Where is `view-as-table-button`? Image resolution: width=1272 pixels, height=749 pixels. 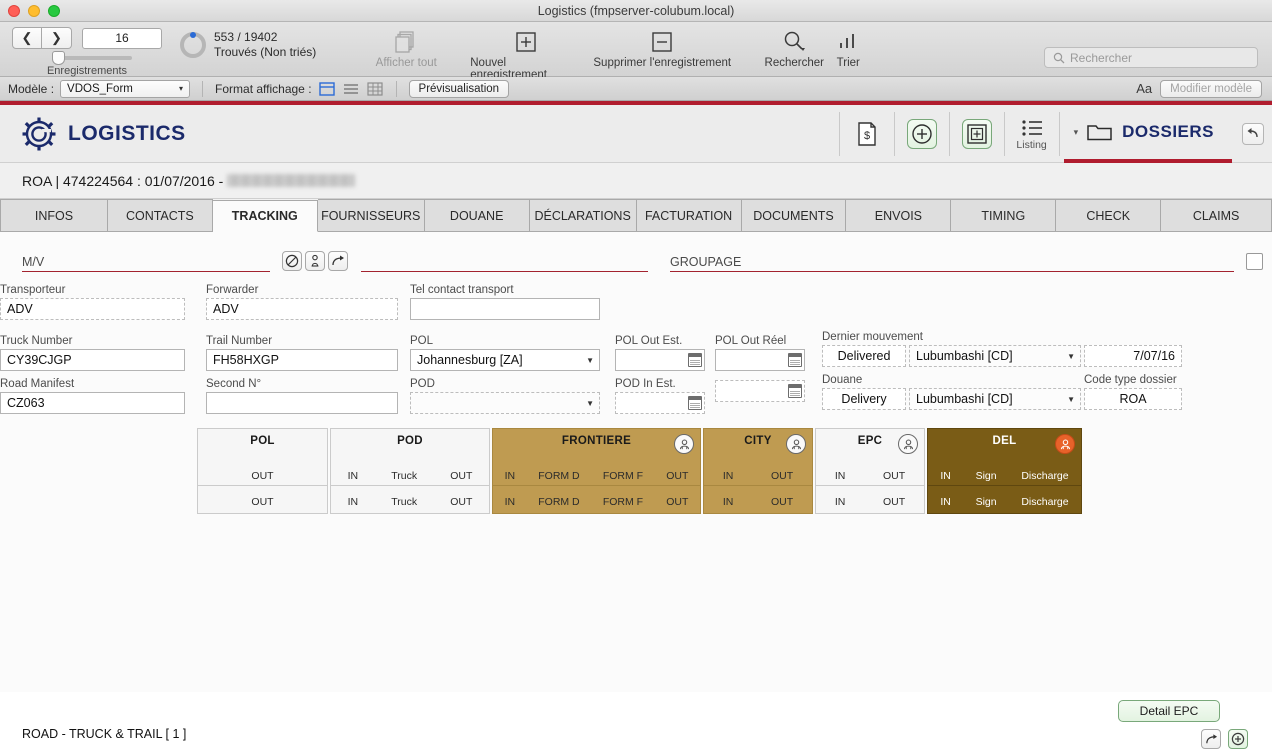 view-as-table-button is located at coordinates (375, 89).